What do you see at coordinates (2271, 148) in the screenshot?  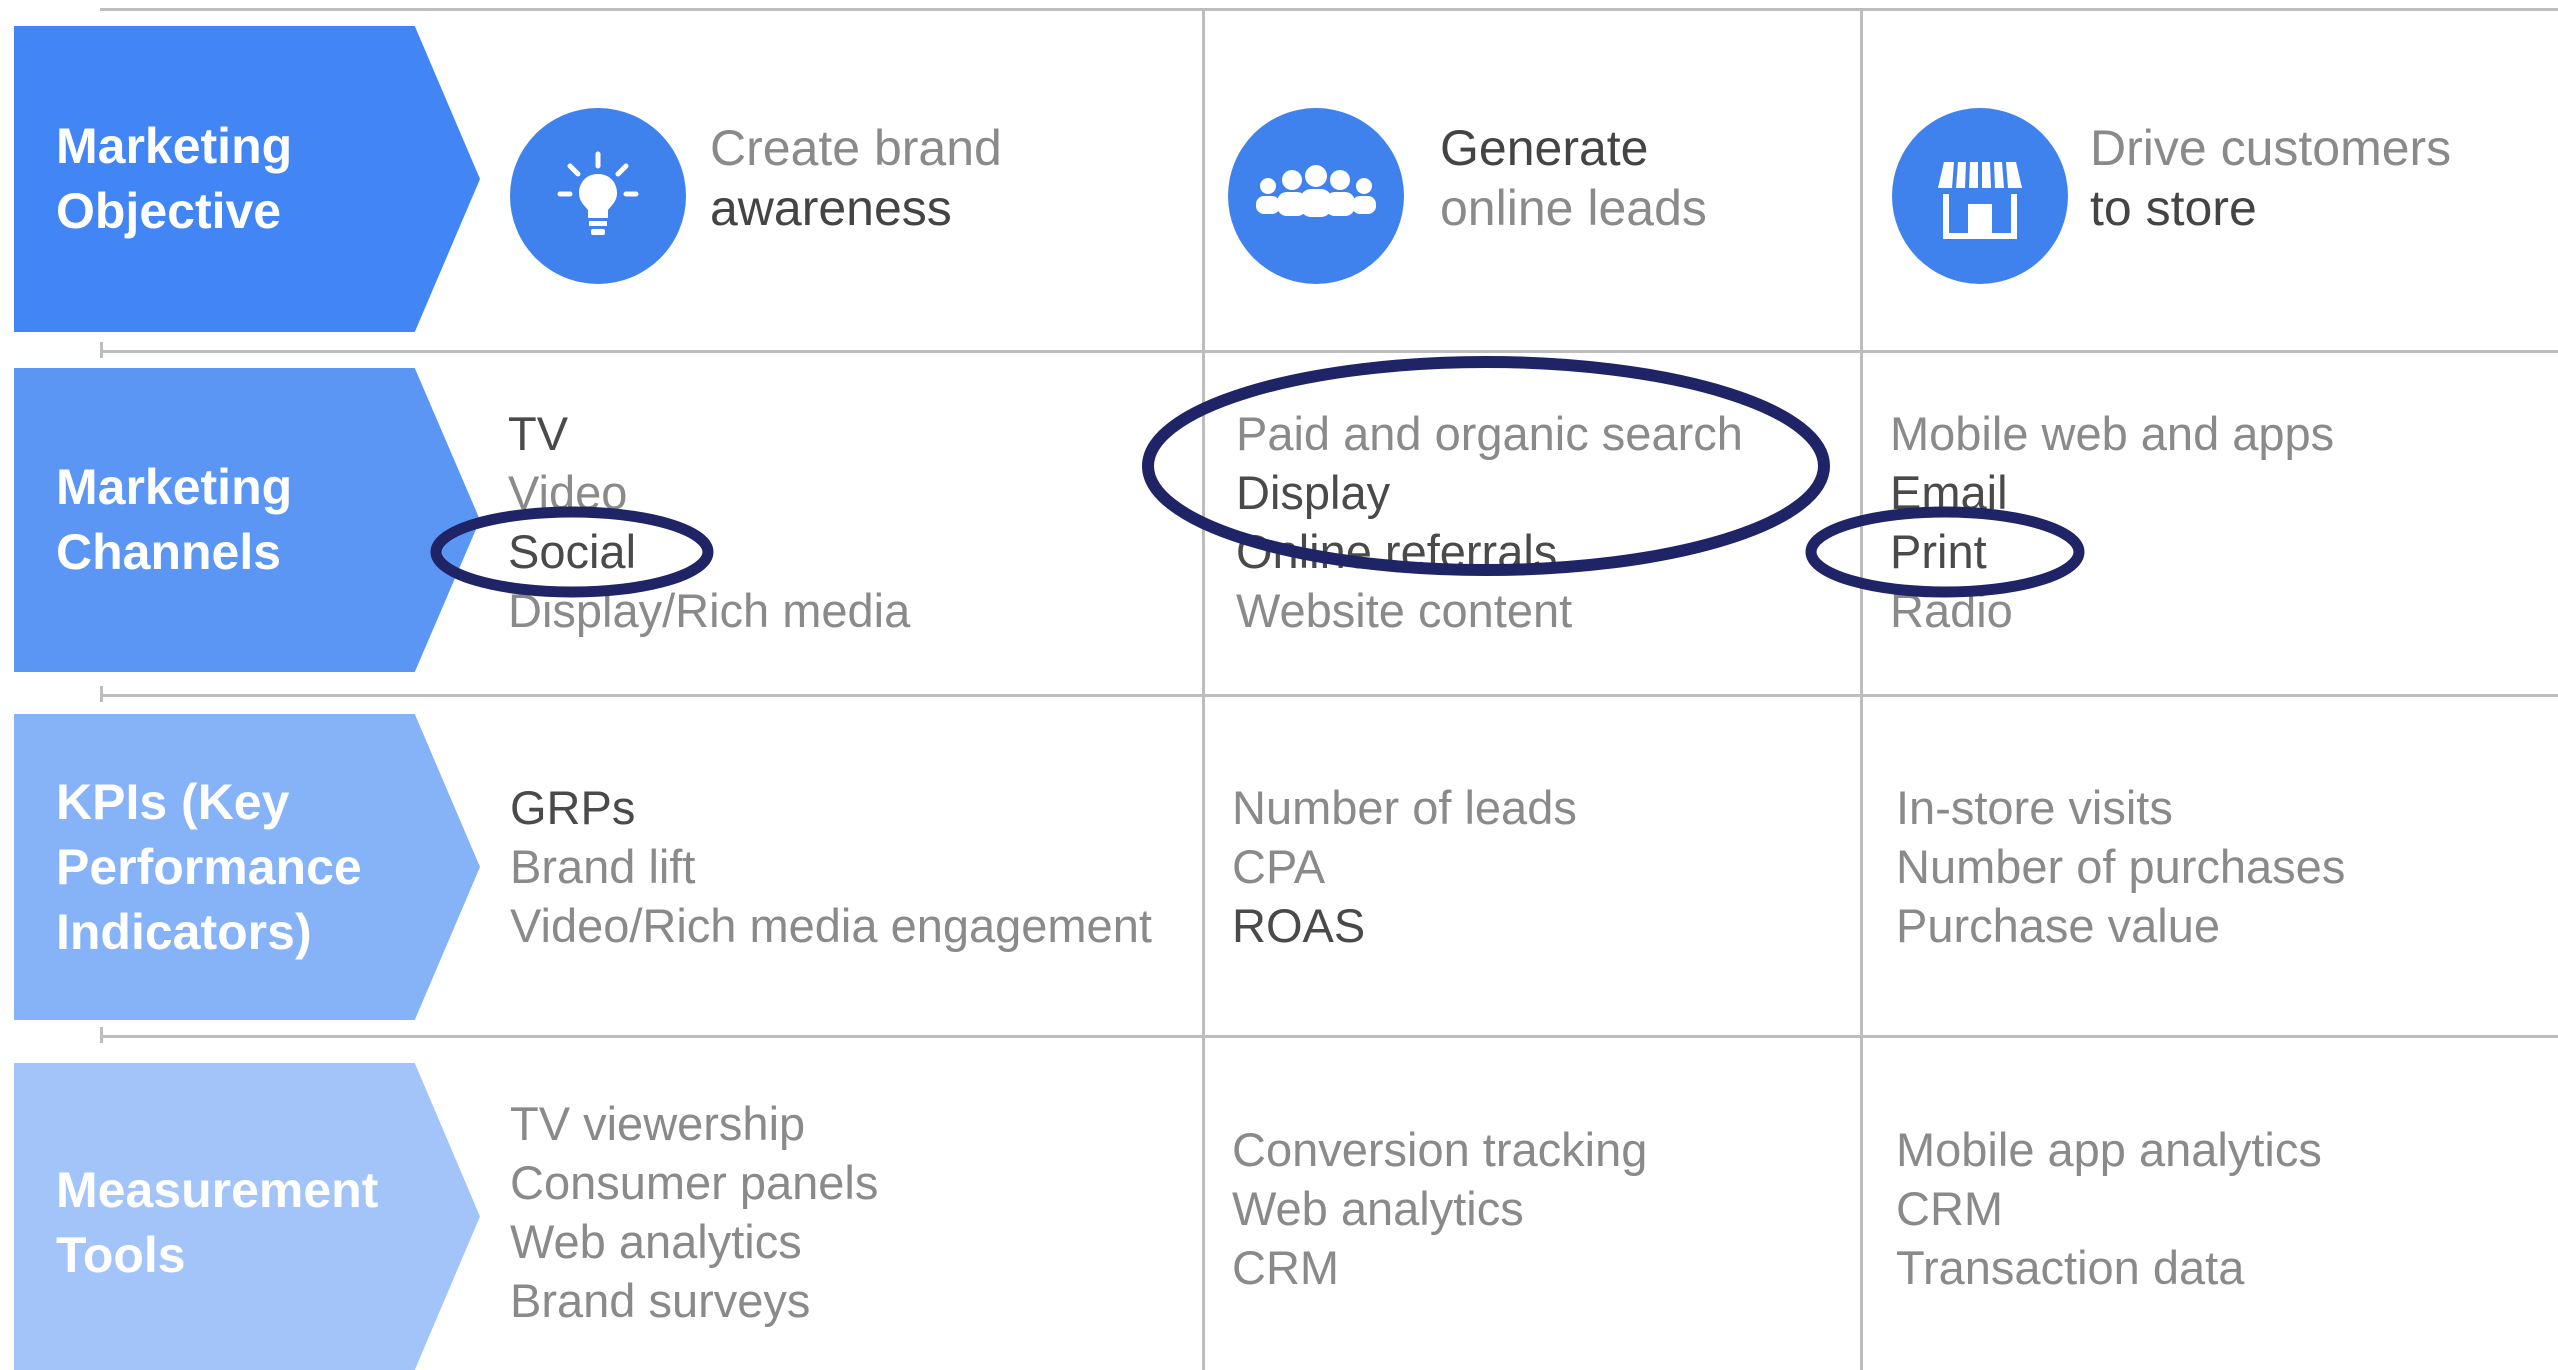 I see `objective-line-1: Drive customers` at bounding box center [2271, 148].